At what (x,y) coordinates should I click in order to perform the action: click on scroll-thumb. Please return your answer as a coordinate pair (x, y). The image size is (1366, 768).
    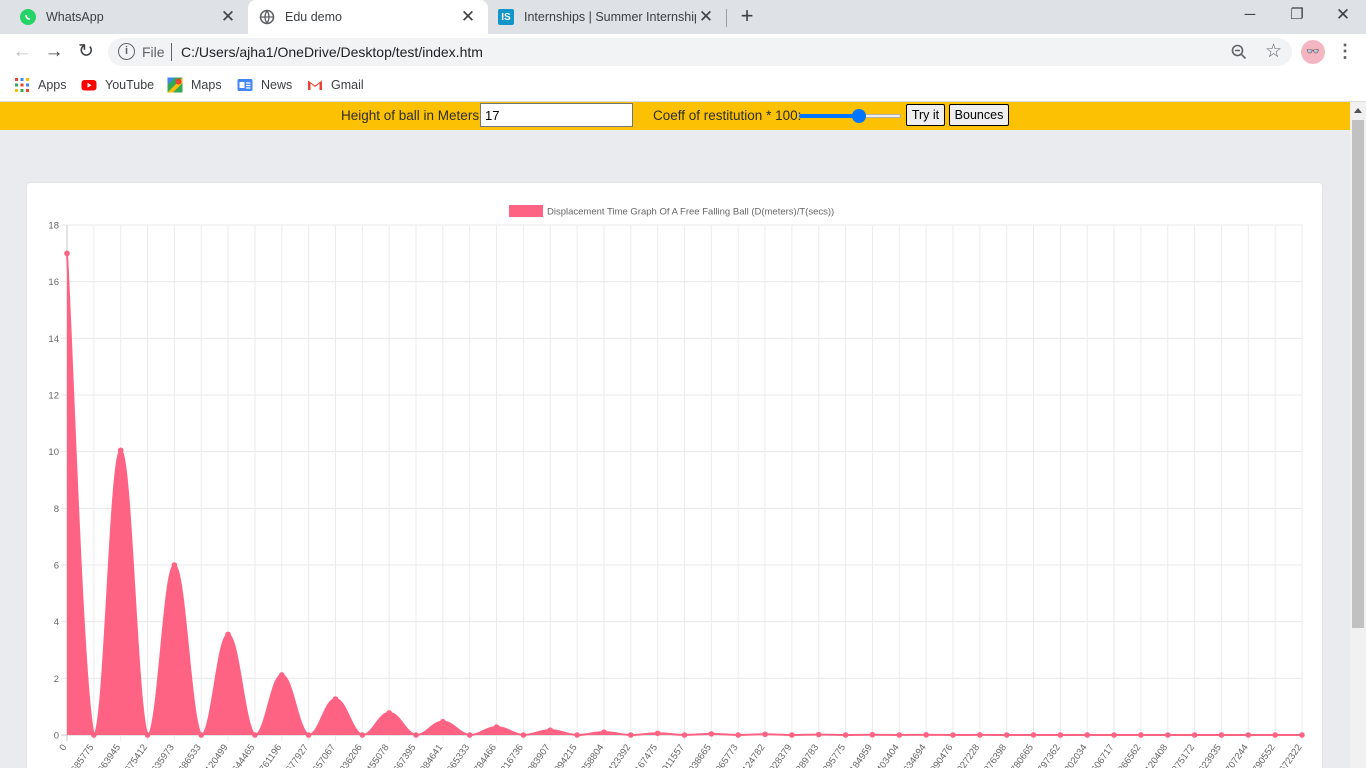
    Looking at the image, I should click on (1358, 374).